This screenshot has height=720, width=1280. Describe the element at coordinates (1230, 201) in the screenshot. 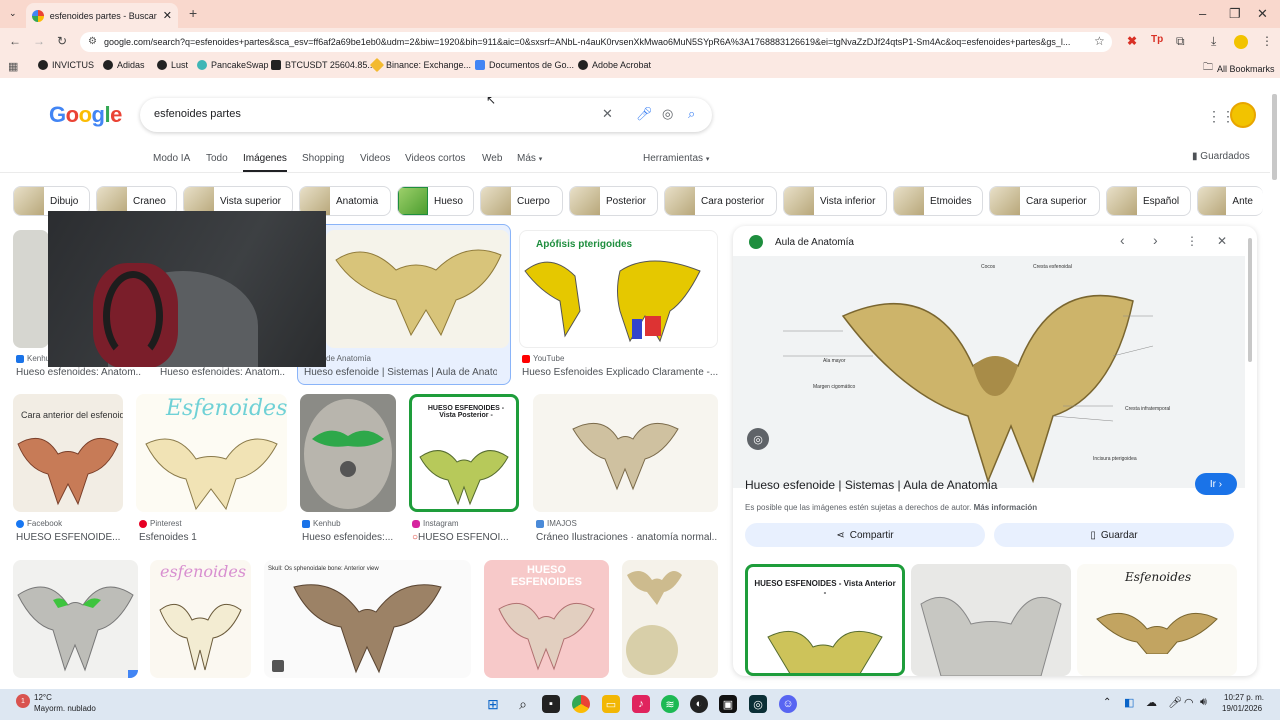

I see `filter-chip: Ante` at that location.